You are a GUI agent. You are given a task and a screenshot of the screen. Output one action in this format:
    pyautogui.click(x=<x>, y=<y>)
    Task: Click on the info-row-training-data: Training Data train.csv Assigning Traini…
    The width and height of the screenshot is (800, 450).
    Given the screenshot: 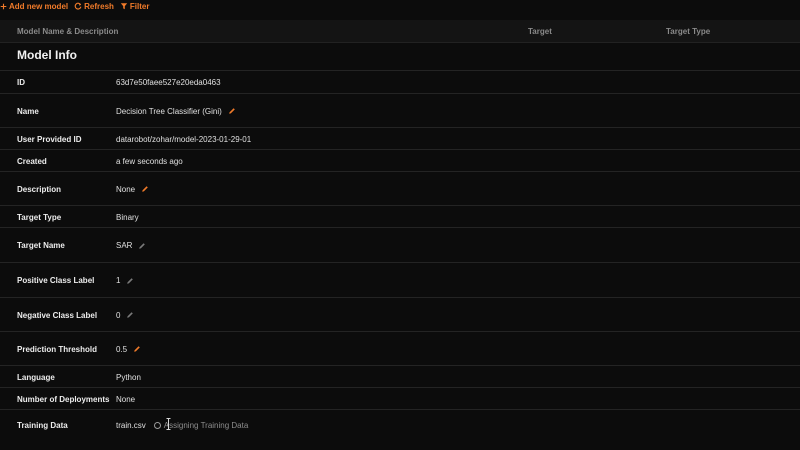 What is the action you would take?
    pyautogui.click(x=400, y=424)
    